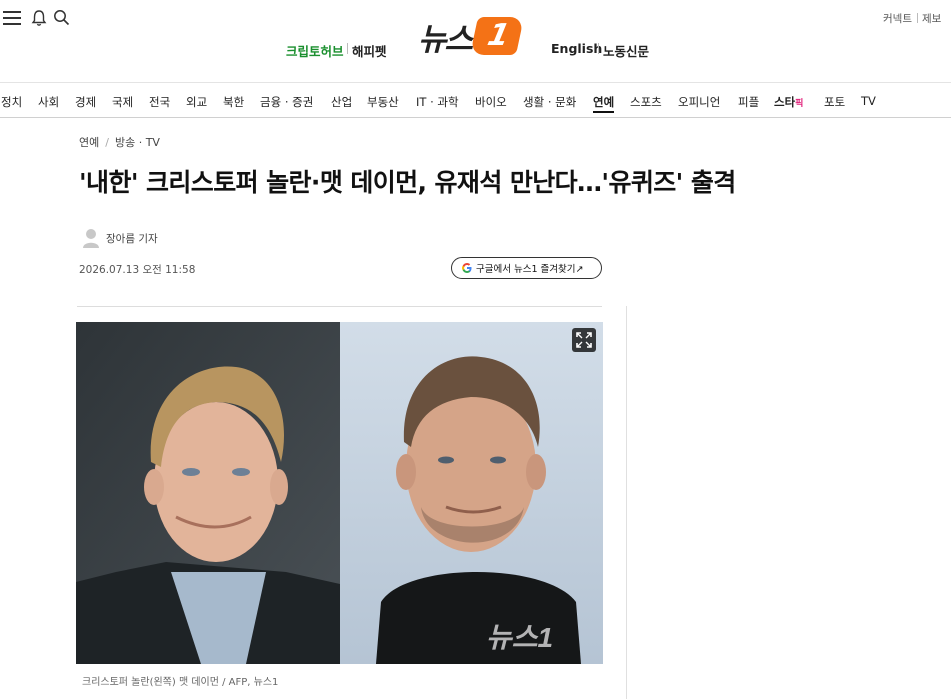  Describe the element at coordinates (233, 102) in the screenshot. I see `nav-item-north-korea: 북한` at that location.